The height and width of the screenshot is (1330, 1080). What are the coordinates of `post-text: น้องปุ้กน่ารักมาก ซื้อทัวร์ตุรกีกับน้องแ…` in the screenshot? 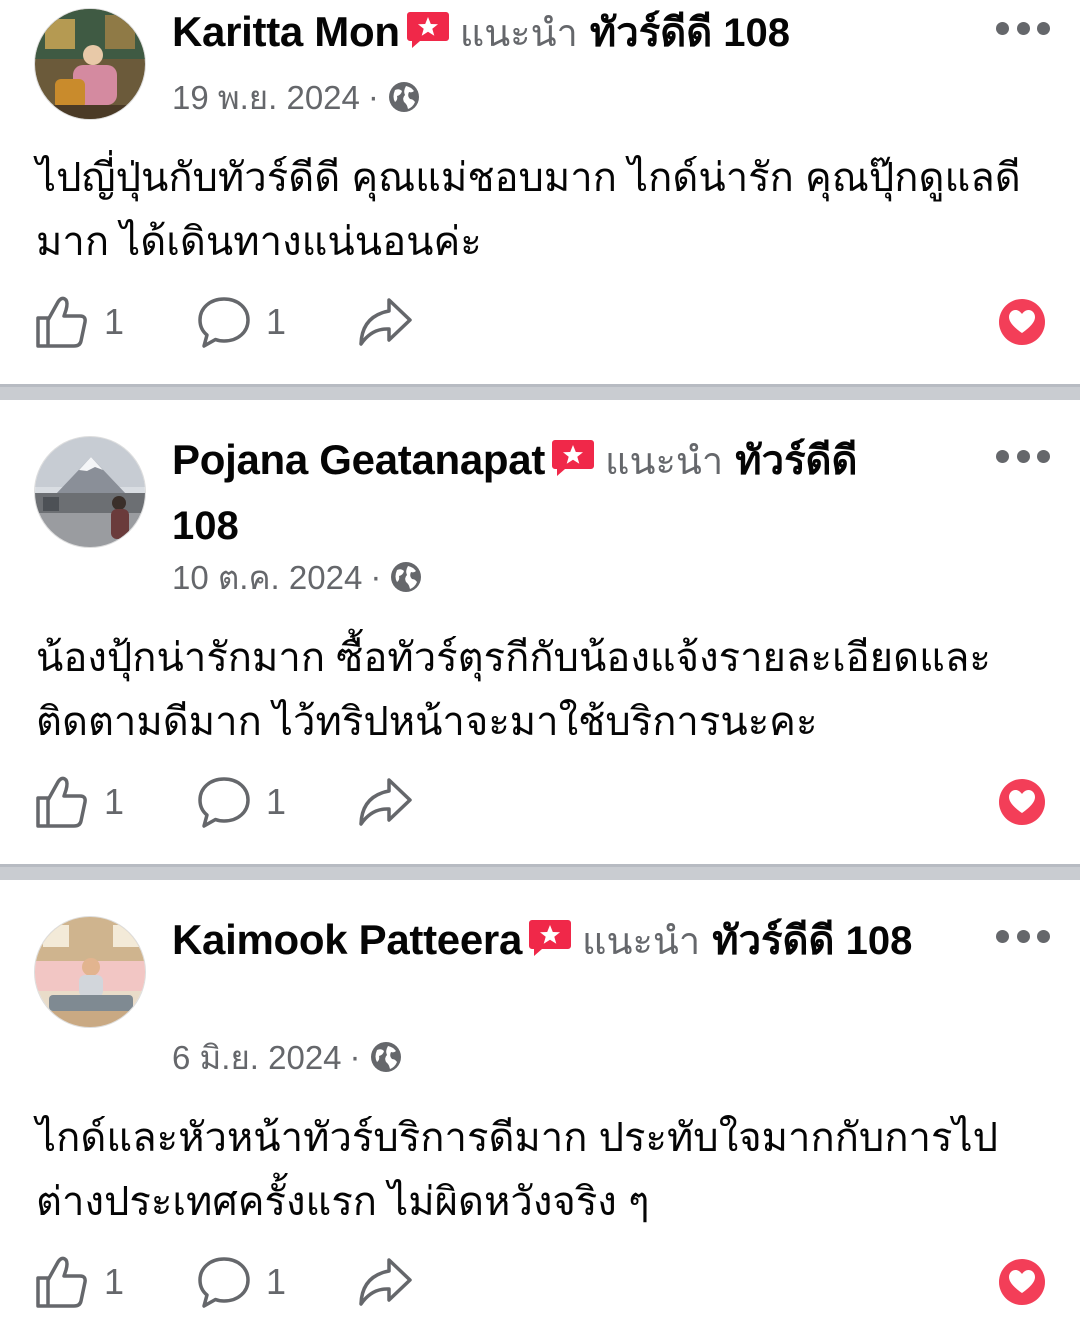 It's located at (513, 690).